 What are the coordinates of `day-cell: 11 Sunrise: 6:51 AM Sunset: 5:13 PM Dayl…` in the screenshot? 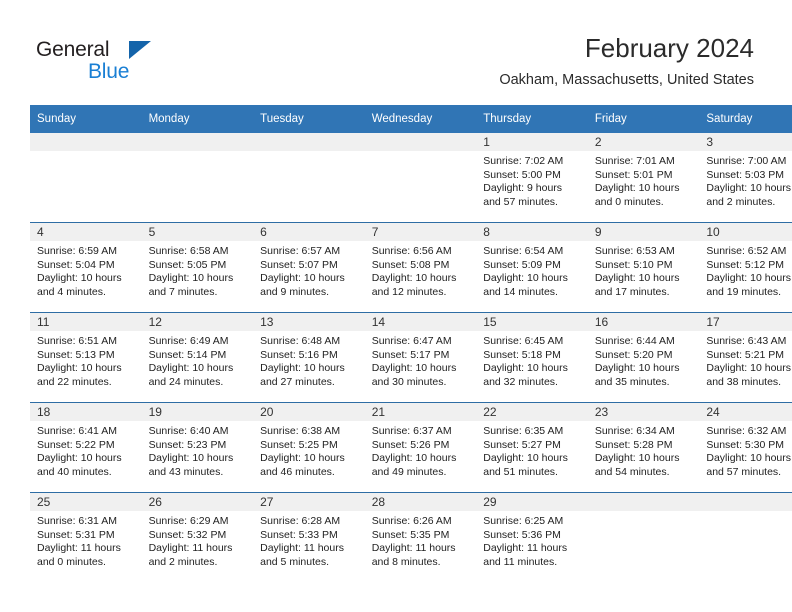 It's located at (86, 357).